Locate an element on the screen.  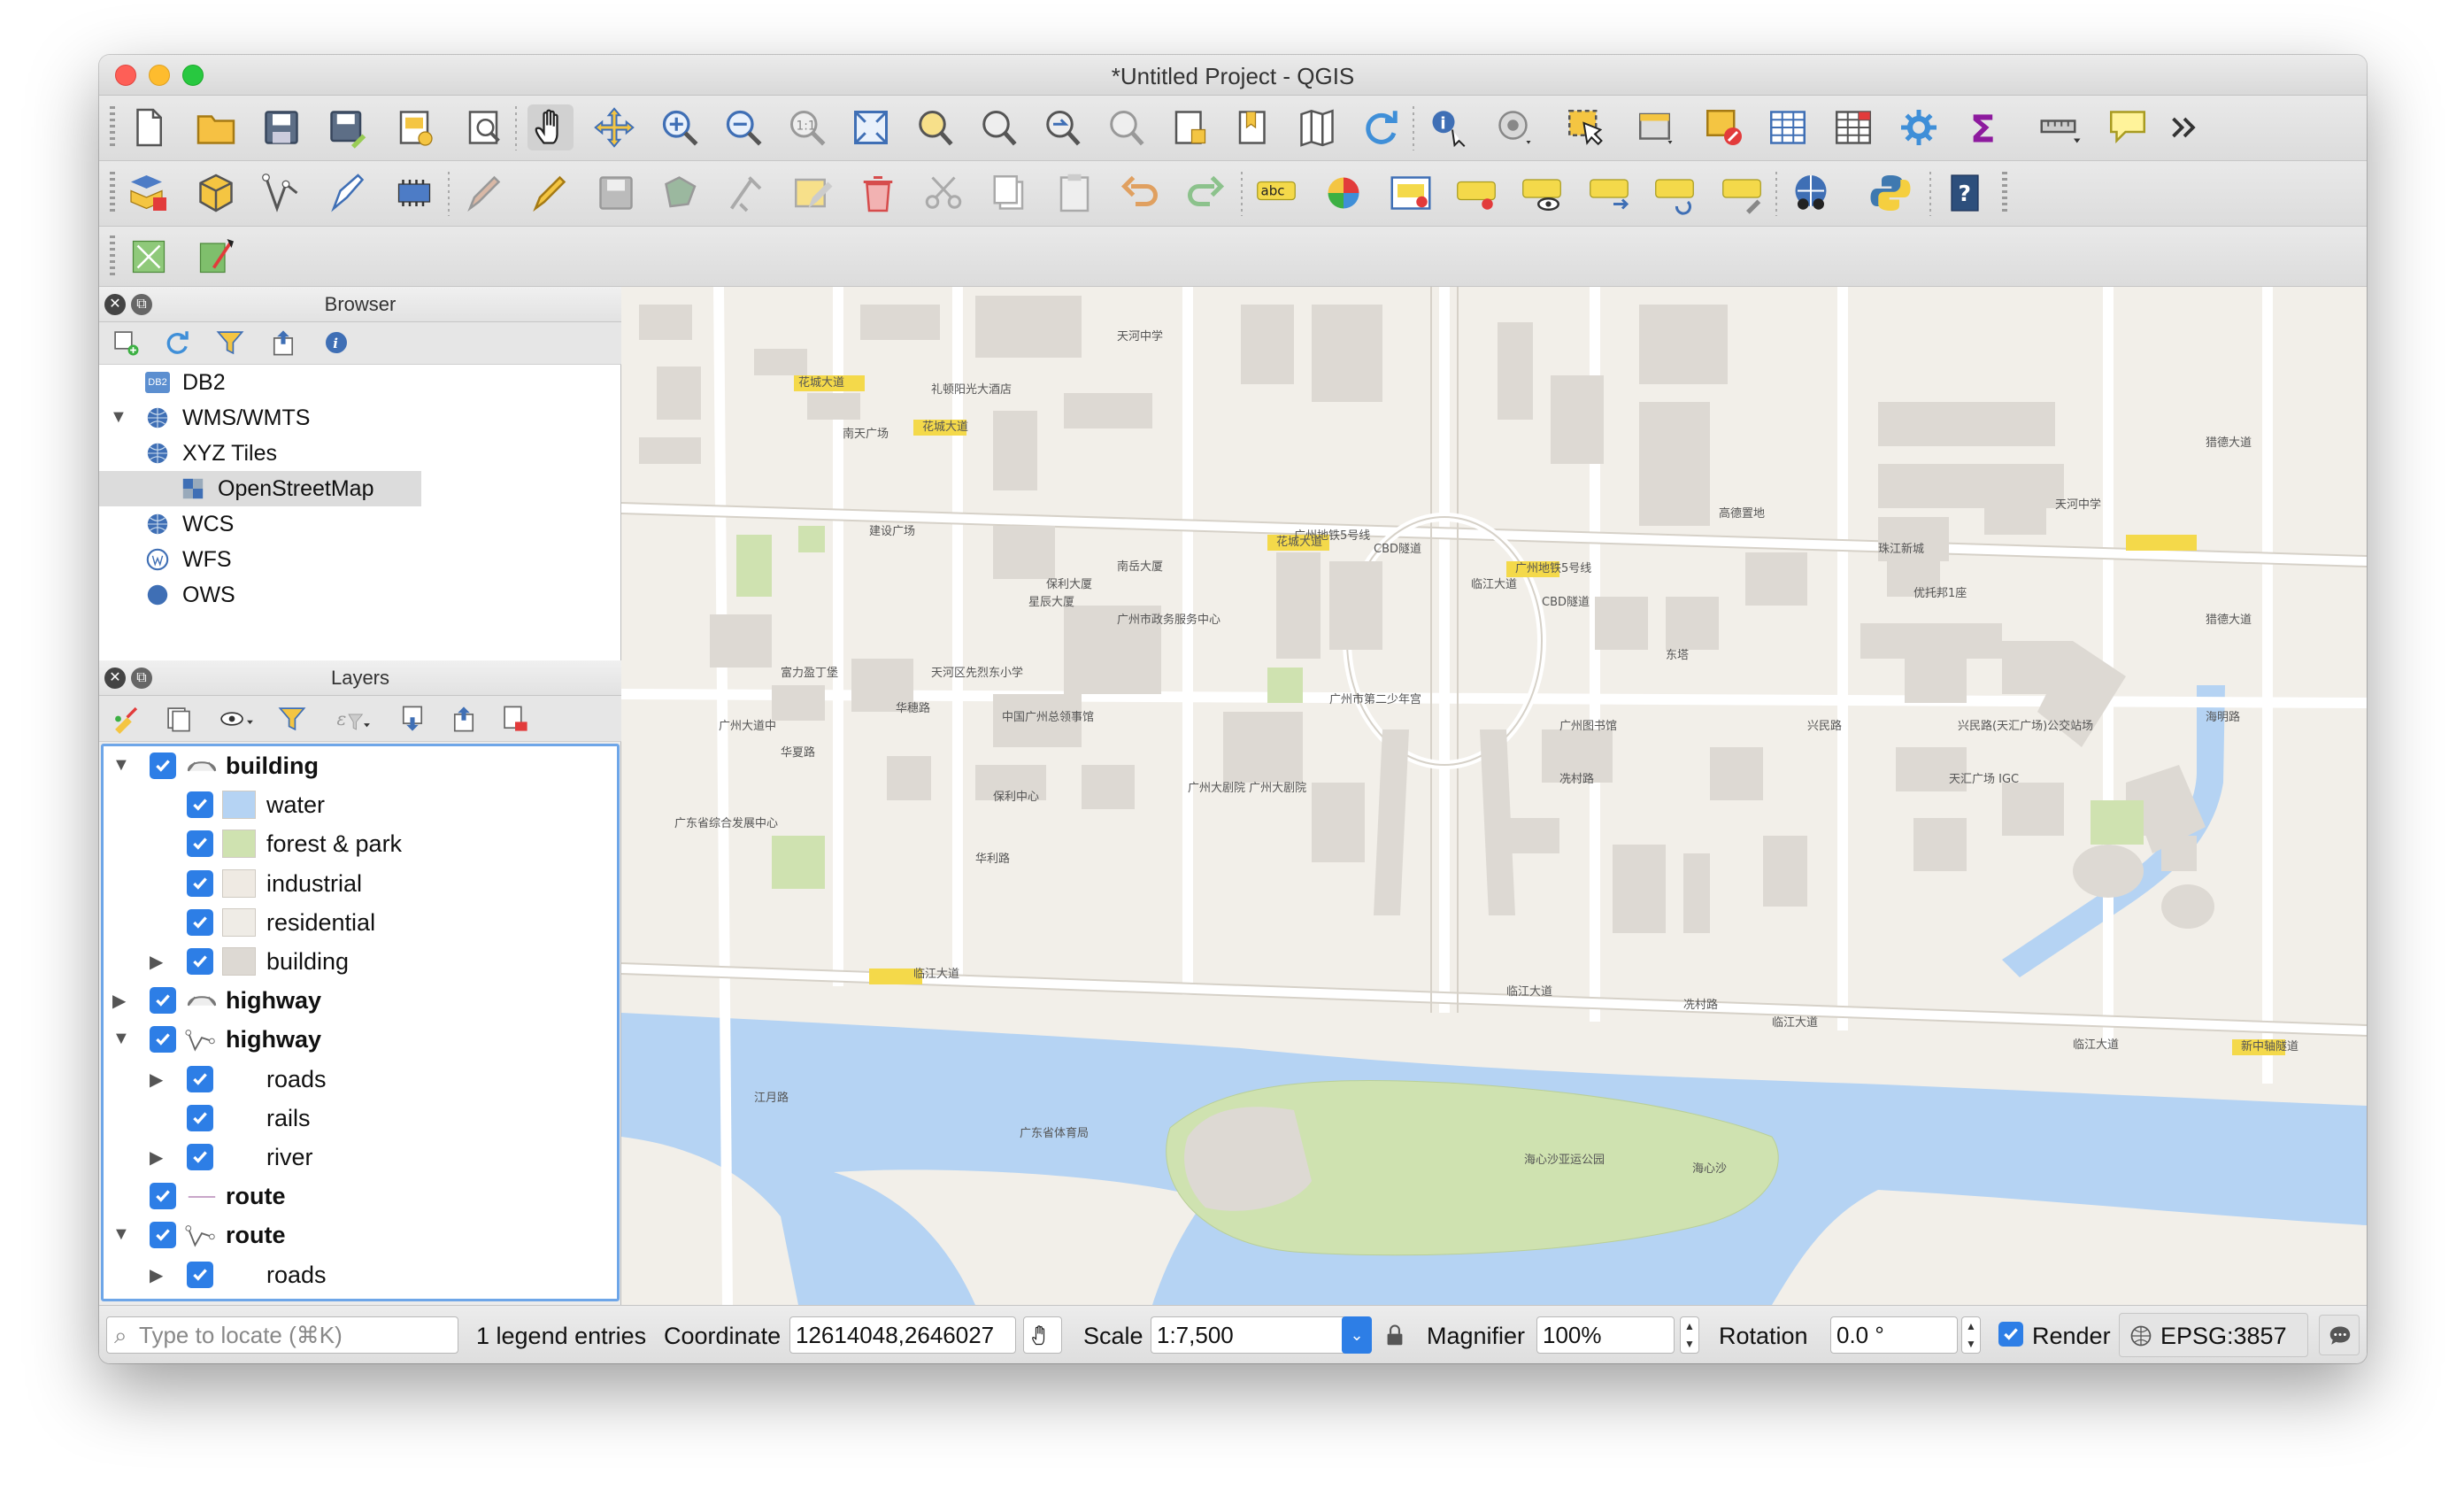
browser-item-ows: OWS is located at coordinates (189, 595).